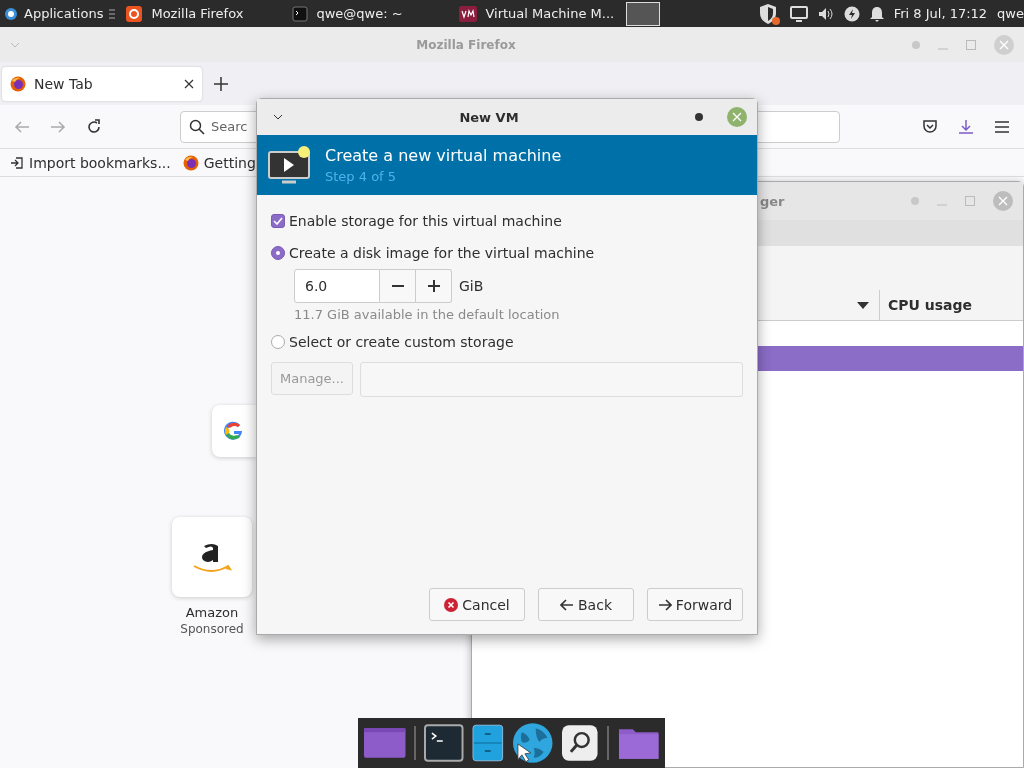  I want to click on power-icon, so click(851, 13).